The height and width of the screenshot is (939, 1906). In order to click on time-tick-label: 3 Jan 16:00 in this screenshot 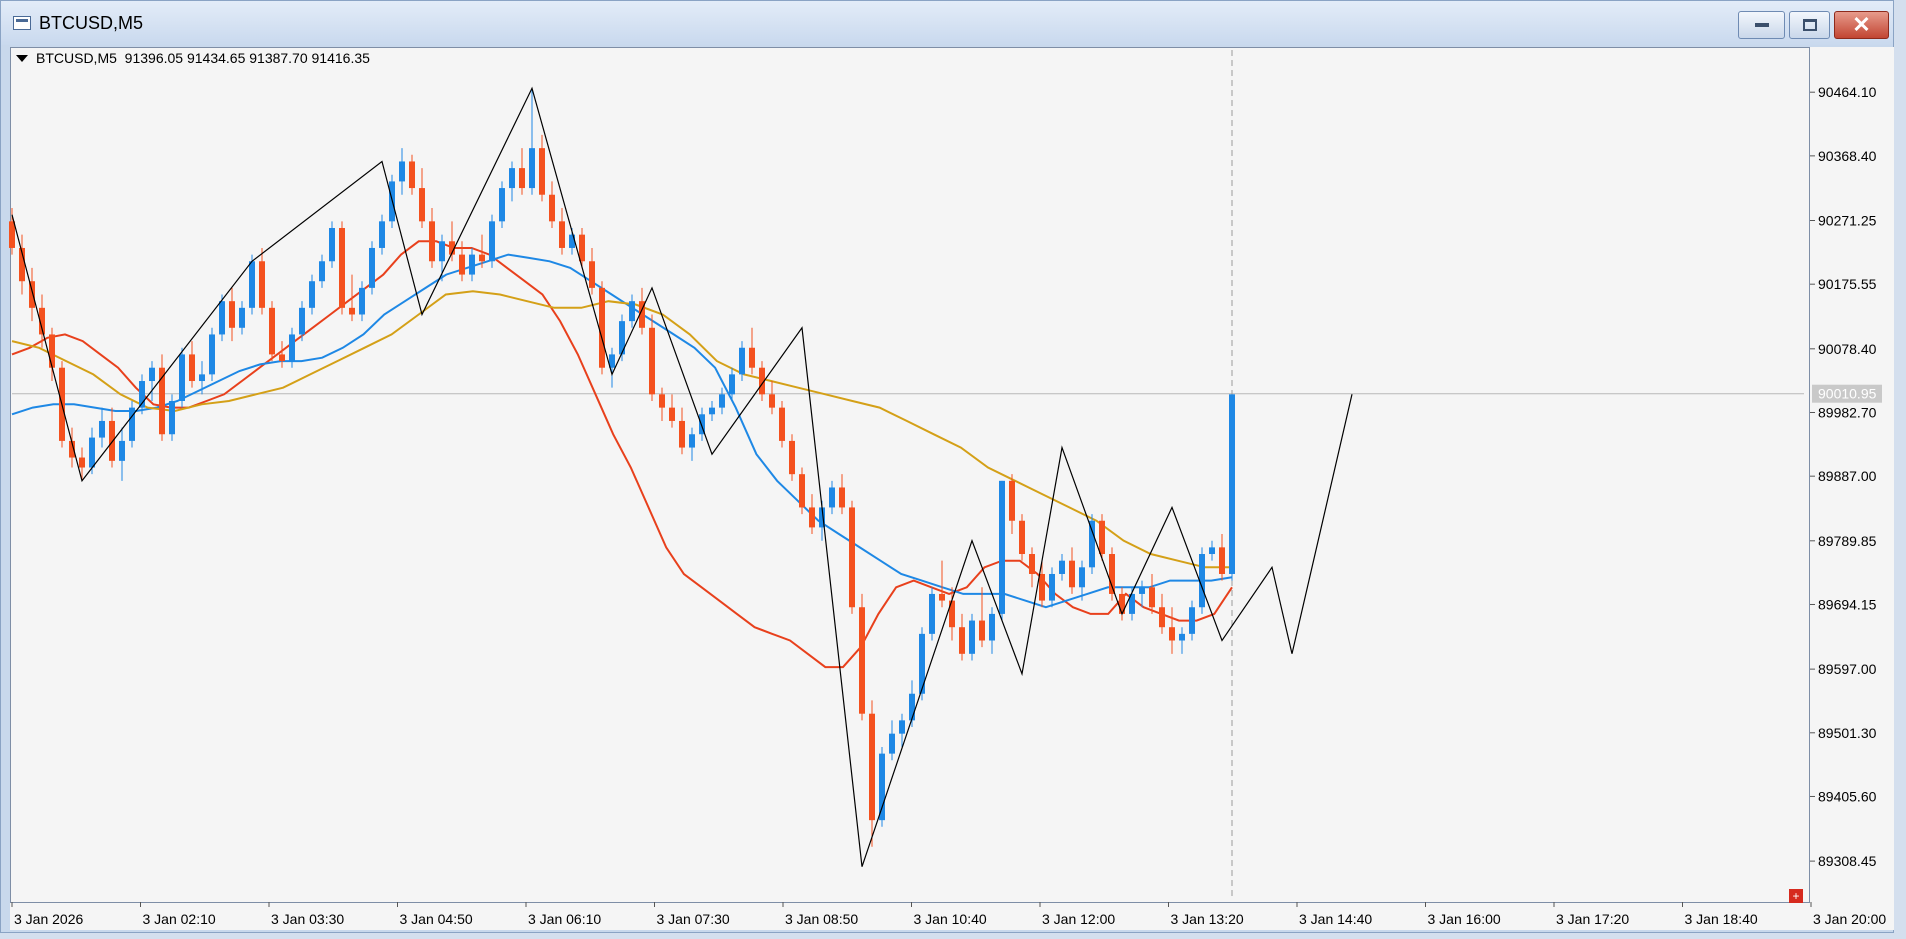, I will do `click(1464, 919)`.